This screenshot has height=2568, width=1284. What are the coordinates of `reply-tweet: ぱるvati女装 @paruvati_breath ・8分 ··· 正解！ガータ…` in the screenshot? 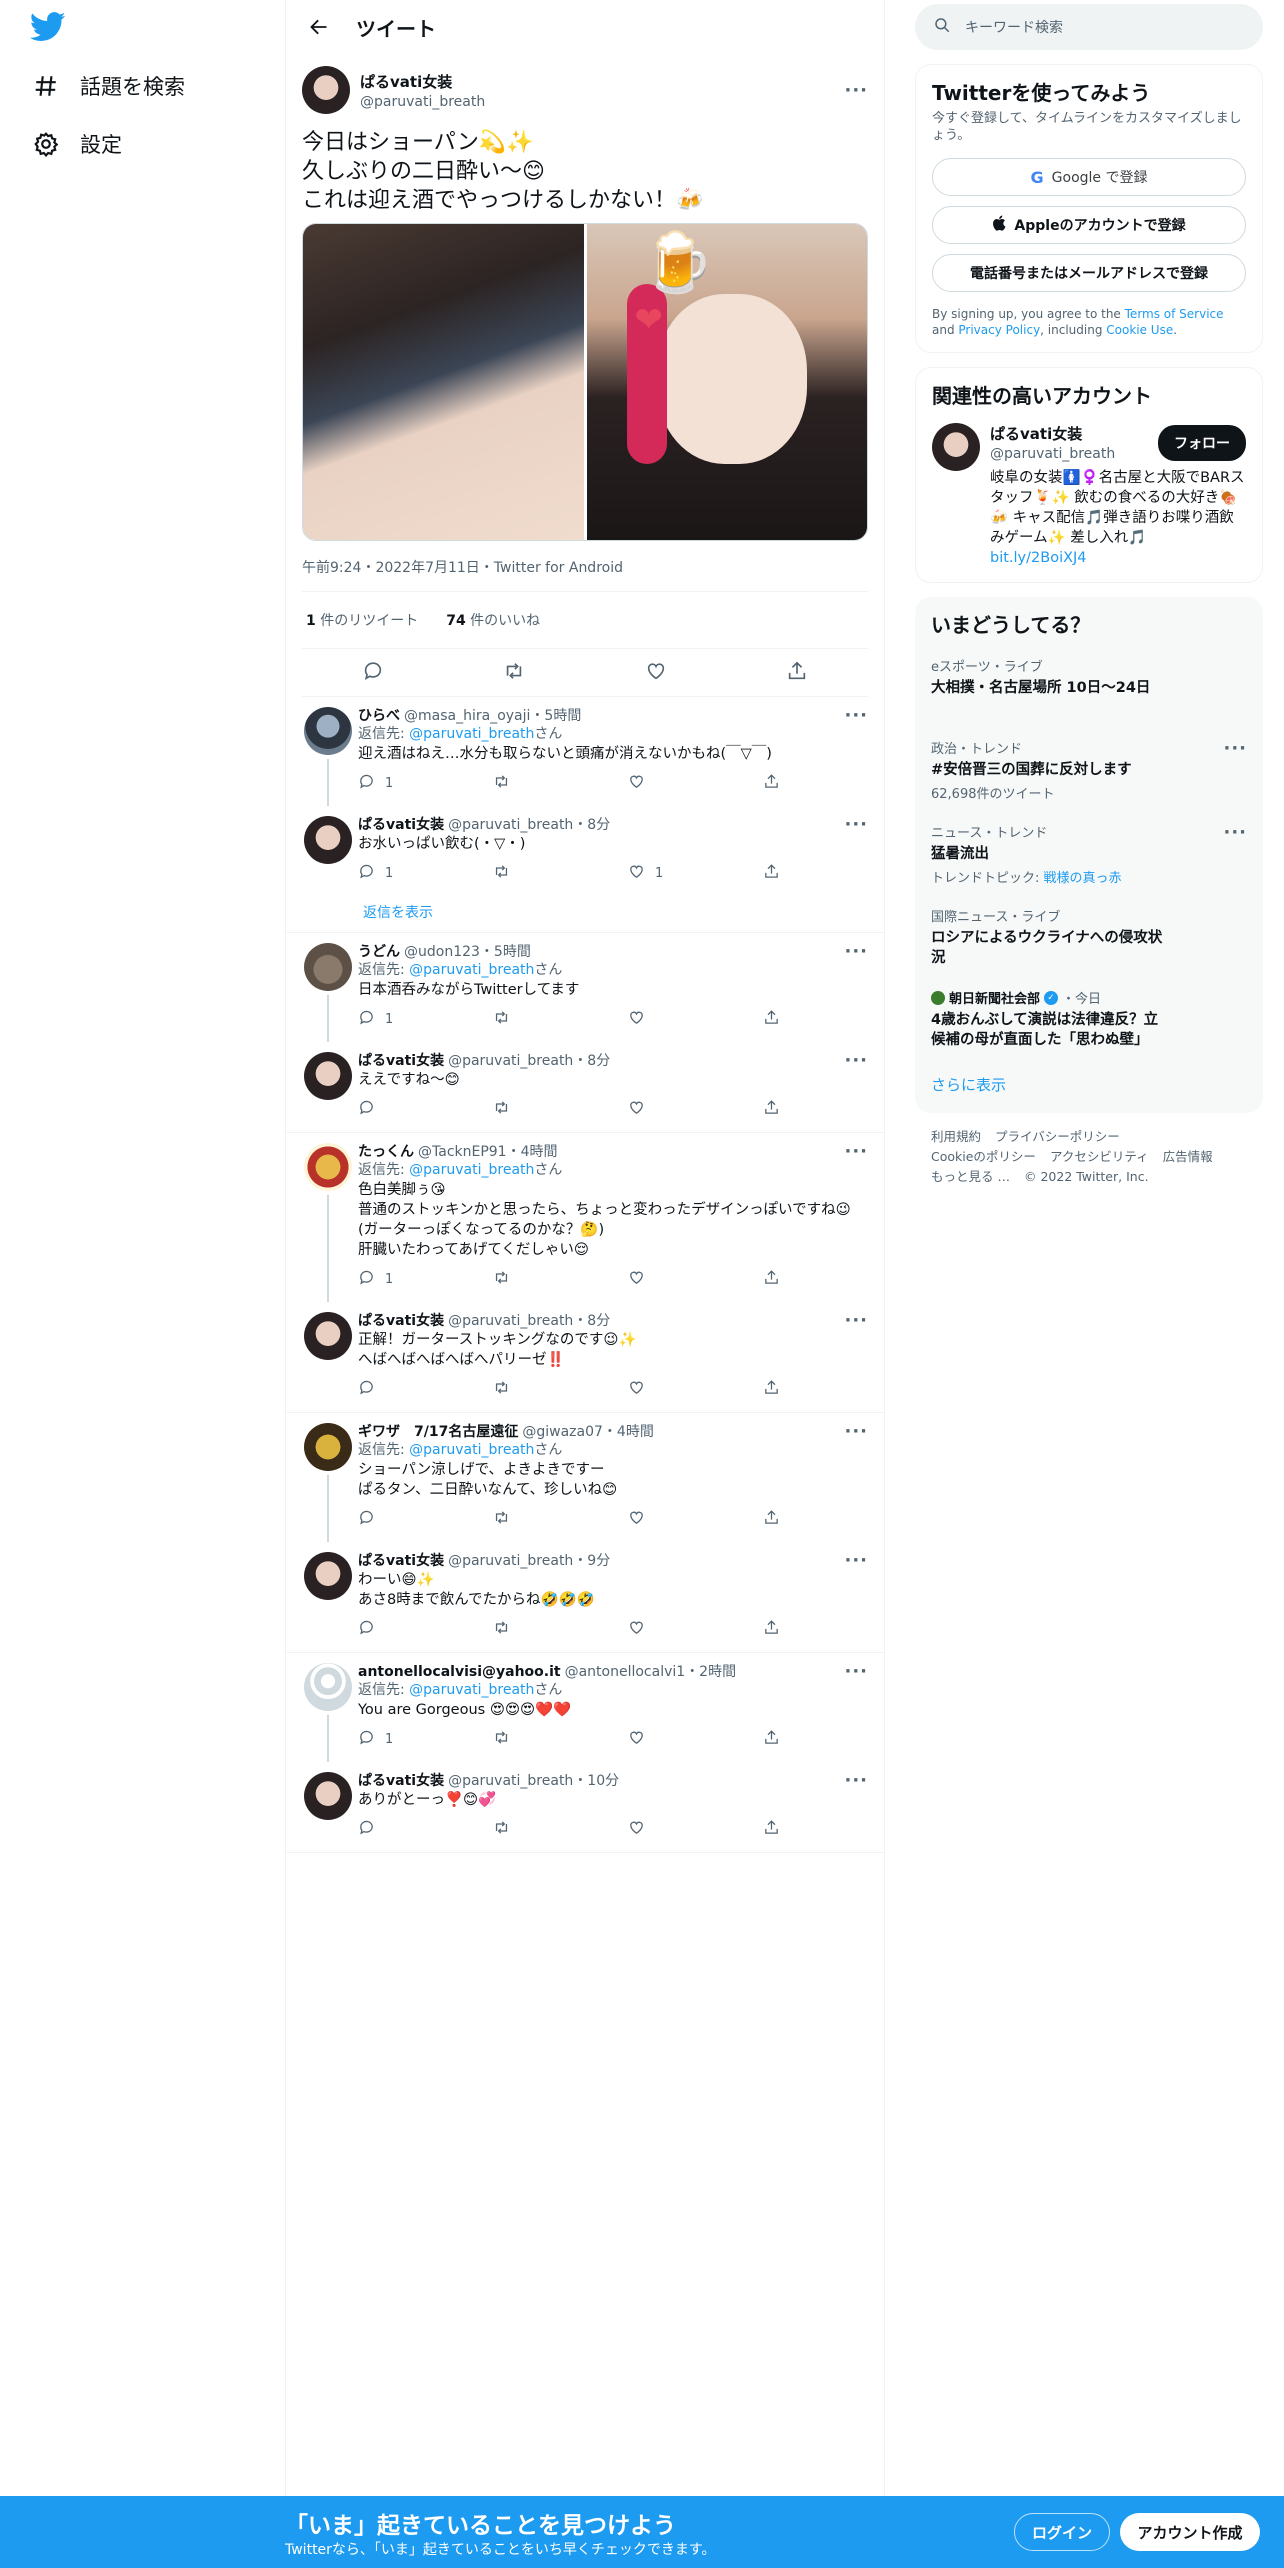 It's located at (585, 1357).